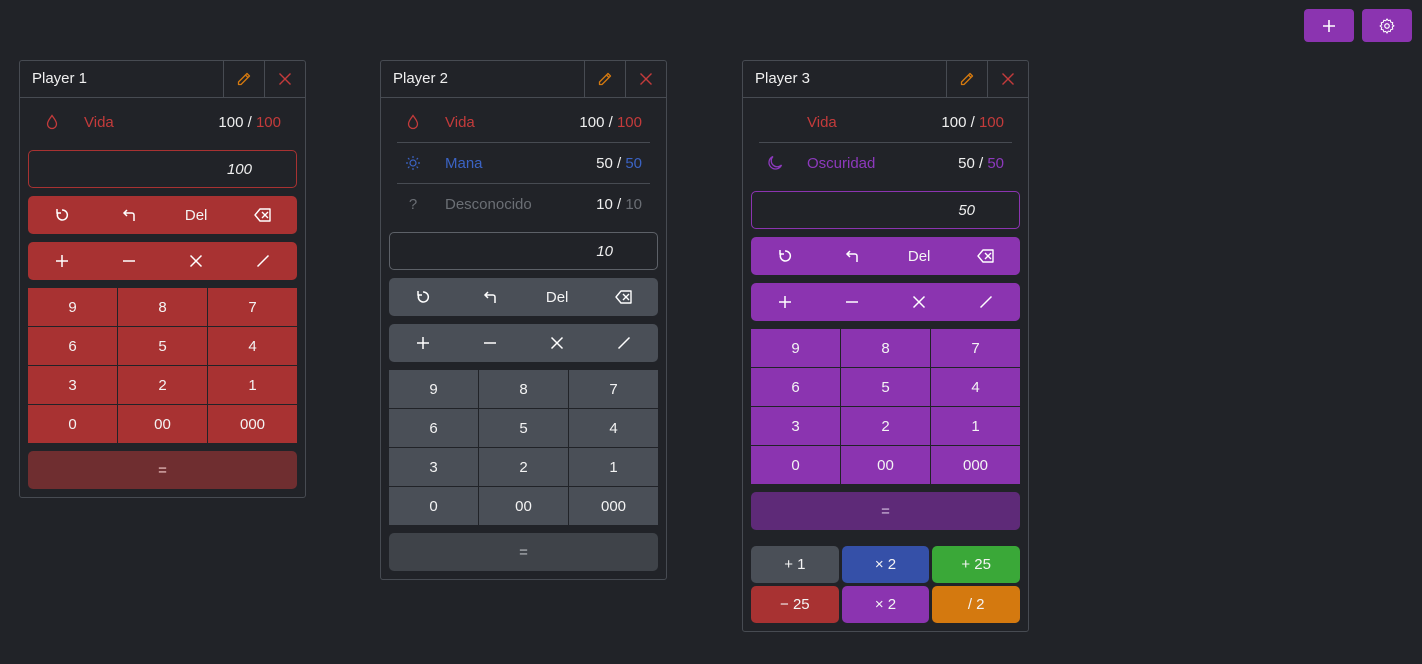  Describe the element at coordinates (885, 79) in the screenshot. I see `player-header: Player 3` at that location.